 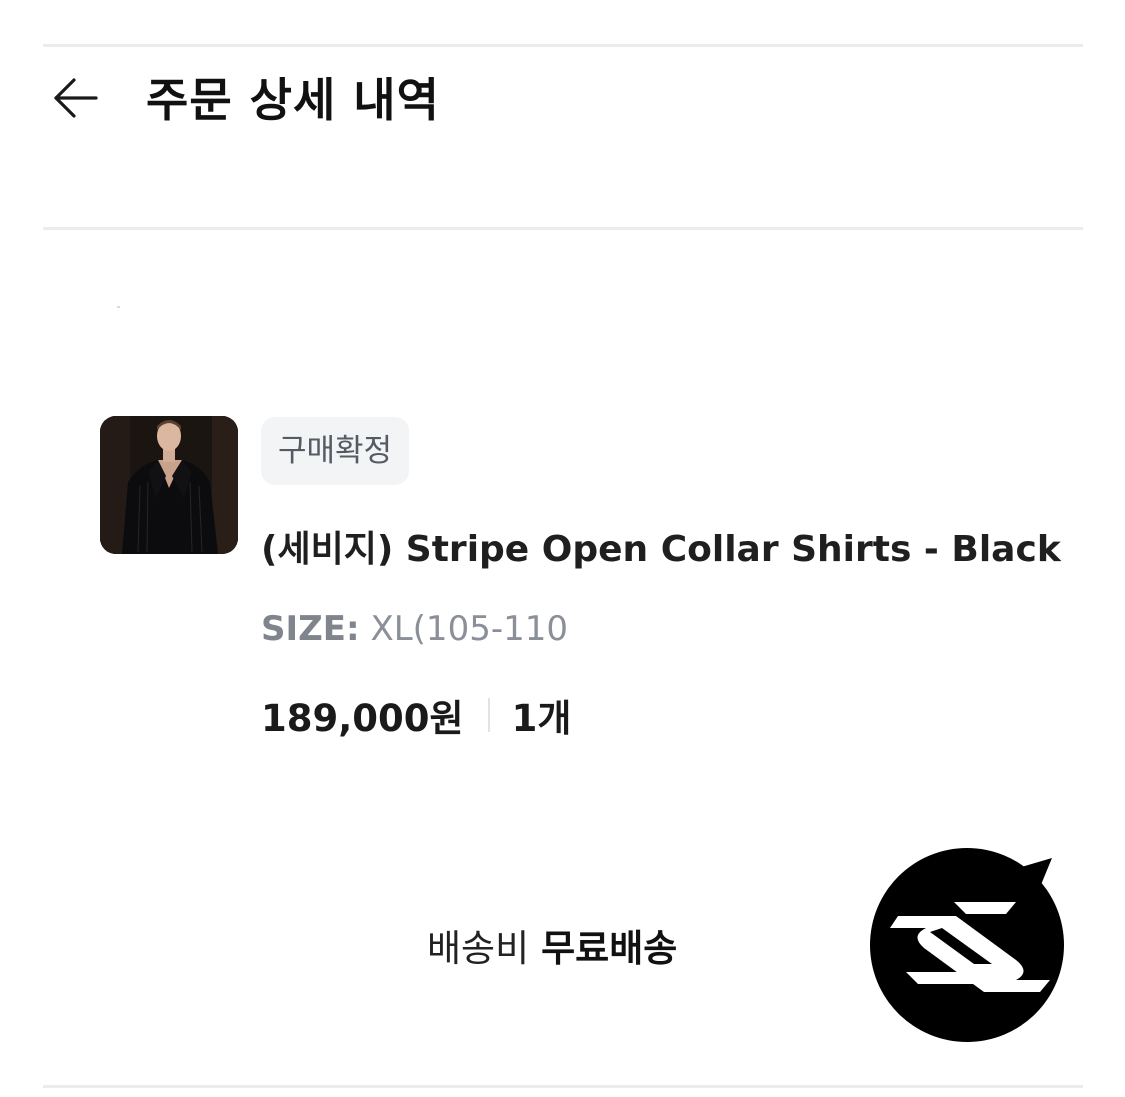 What do you see at coordinates (609, 948) in the screenshot?
I see `shipping-fee-value: 무료배송` at bounding box center [609, 948].